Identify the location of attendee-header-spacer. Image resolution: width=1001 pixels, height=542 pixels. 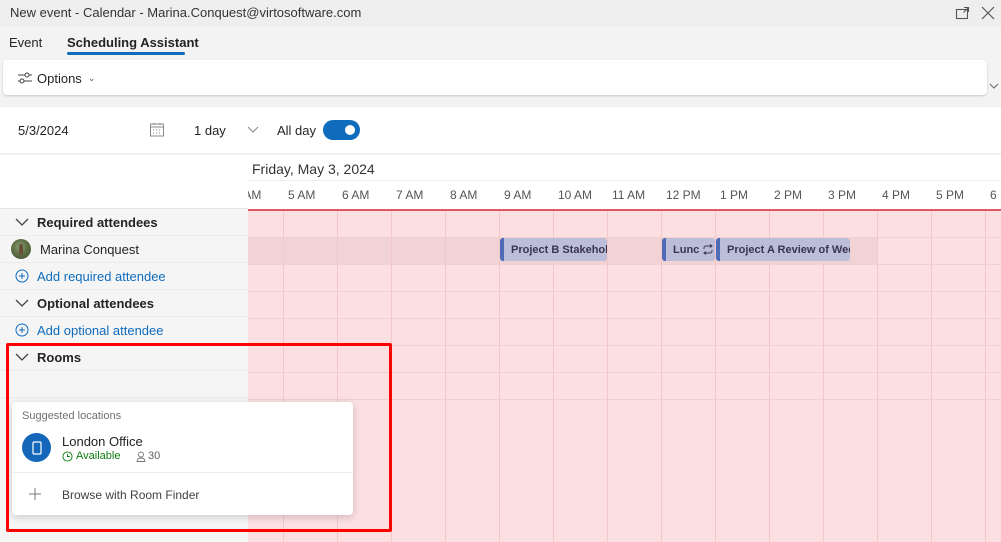
(124, 182).